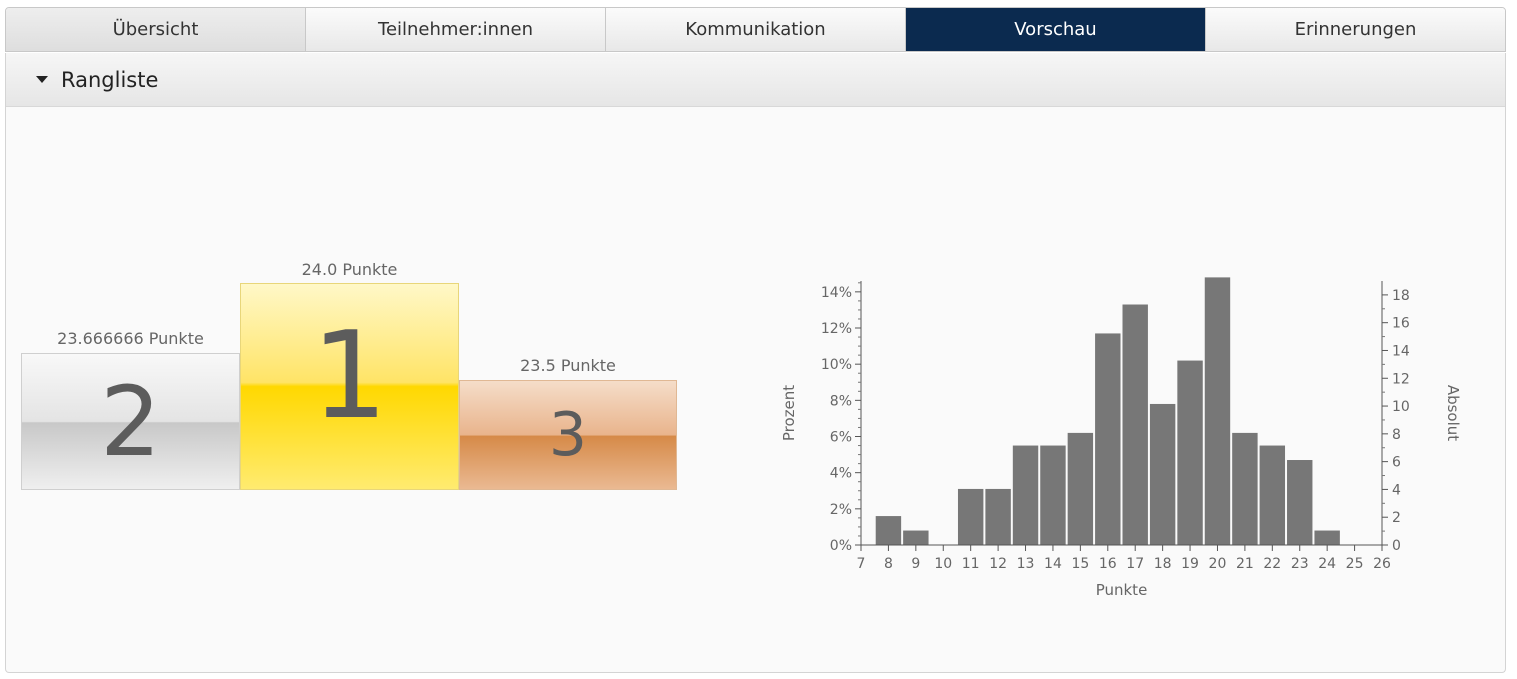 This screenshot has width=1517, height=679. What do you see at coordinates (1163, 564) in the screenshot?
I see `x-tick-label: 18` at bounding box center [1163, 564].